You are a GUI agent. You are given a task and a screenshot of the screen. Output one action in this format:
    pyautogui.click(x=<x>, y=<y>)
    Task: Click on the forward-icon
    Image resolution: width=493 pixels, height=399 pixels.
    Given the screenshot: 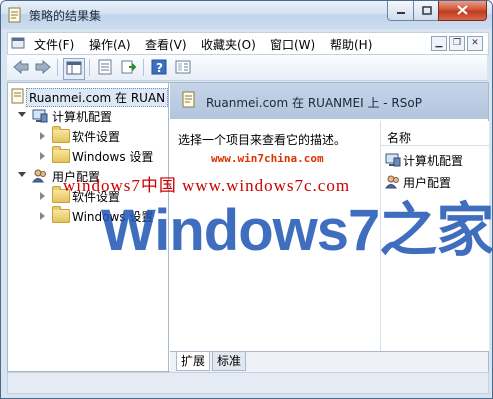 What is the action you would take?
    pyautogui.click(x=43, y=68)
    